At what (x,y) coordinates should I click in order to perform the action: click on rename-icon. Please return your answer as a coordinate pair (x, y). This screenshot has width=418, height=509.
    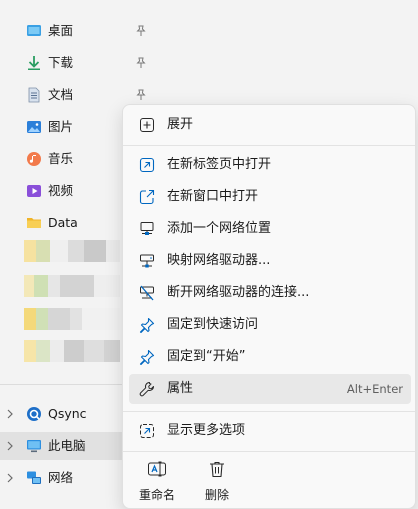
    Looking at the image, I should click on (157, 469).